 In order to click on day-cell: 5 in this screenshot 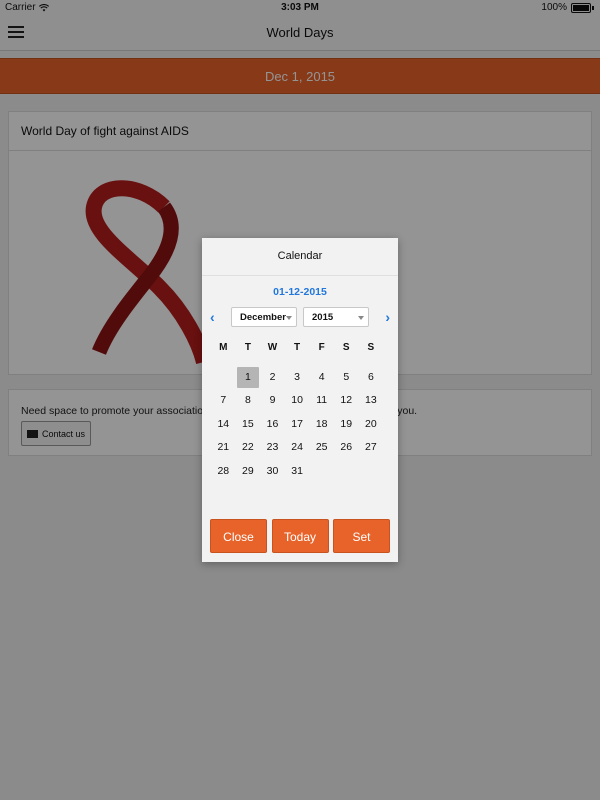, I will do `click(346, 378)`.